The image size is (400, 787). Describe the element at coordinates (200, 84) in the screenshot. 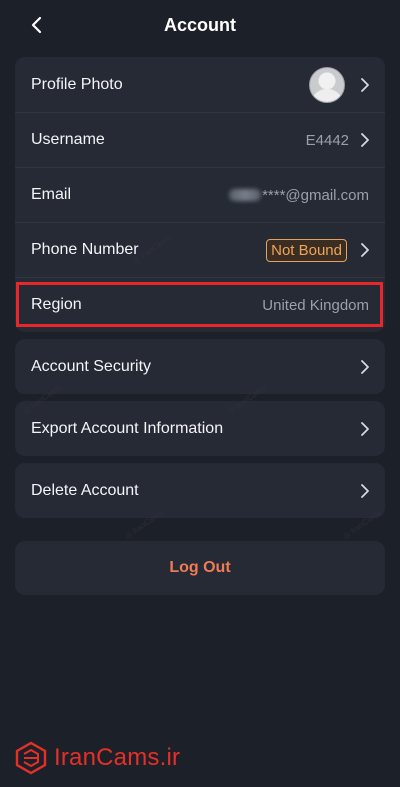

I see `profile-photo-row: Profile Photo` at that location.